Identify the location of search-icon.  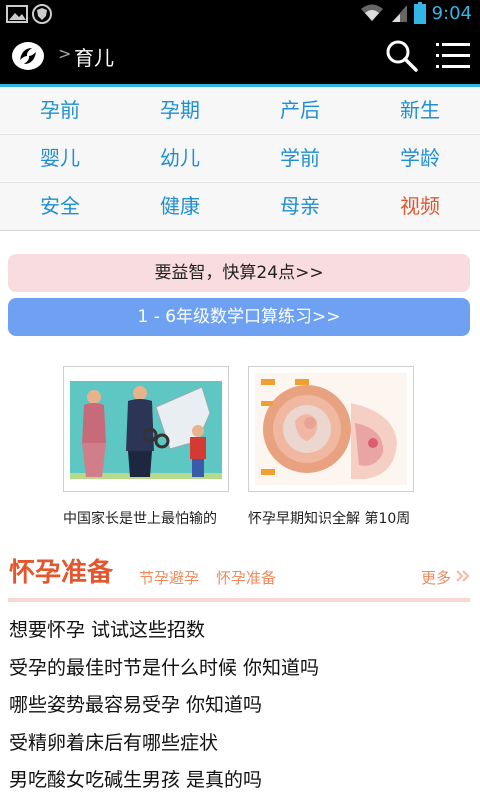
(402, 56).